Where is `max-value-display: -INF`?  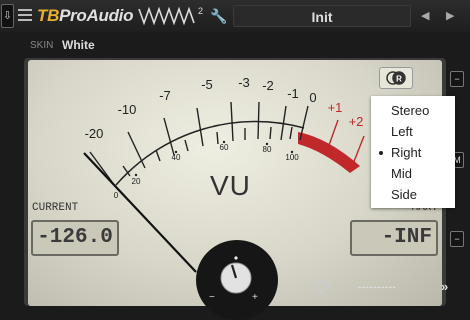 max-value-display: -INF is located at coordinates (394, 238).